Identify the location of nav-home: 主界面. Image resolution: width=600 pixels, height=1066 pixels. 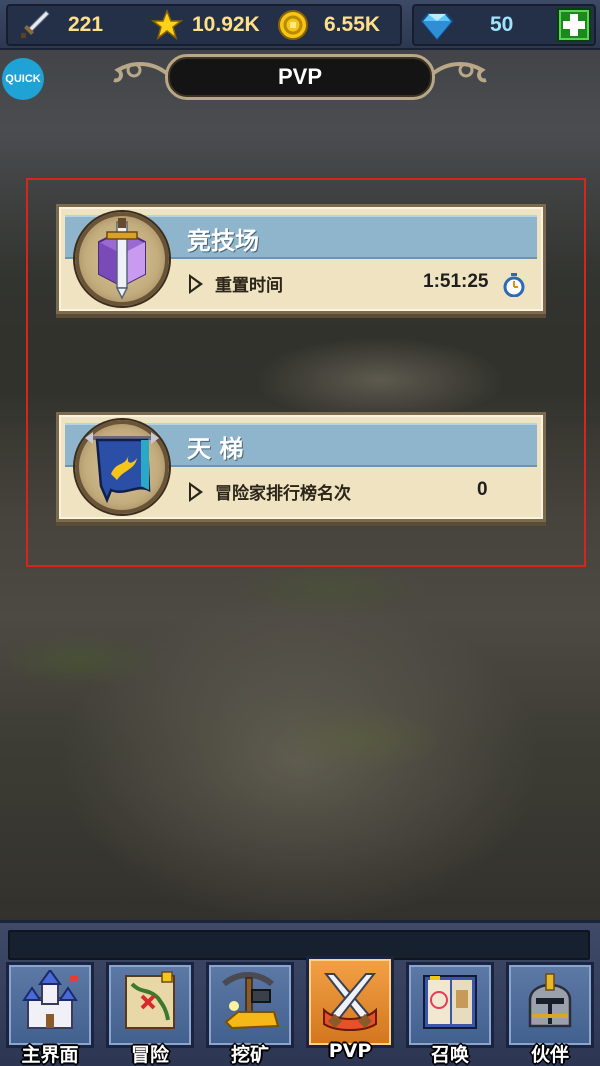
(50, 1014).